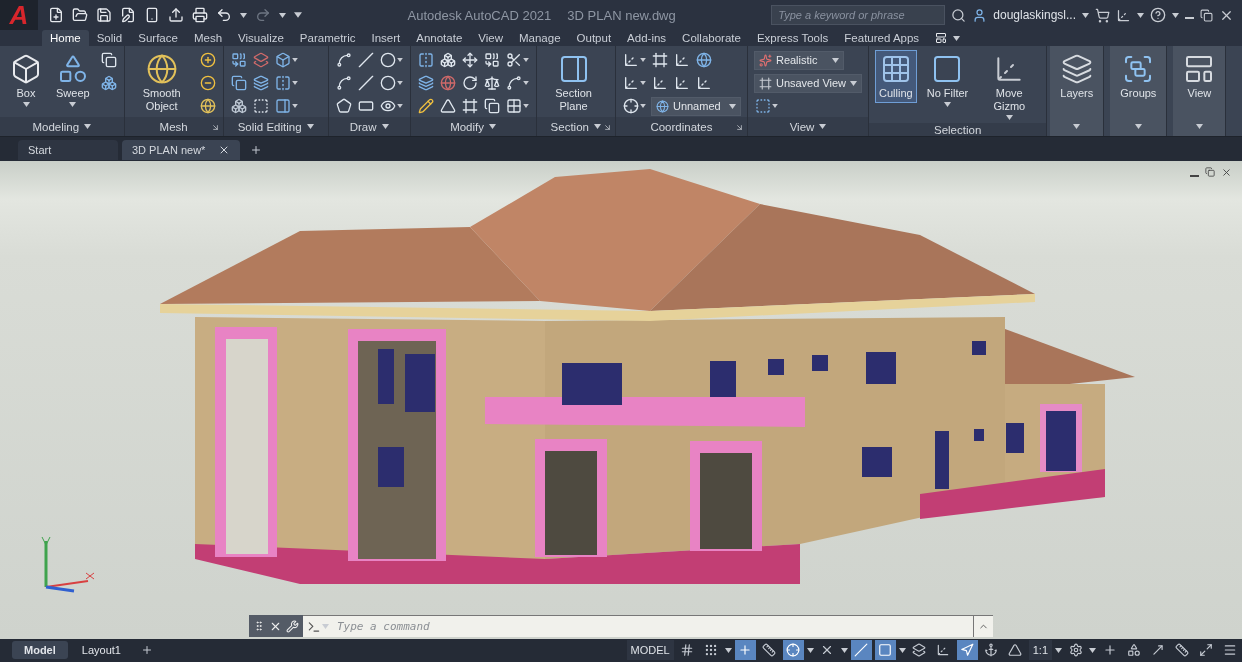  Describe the element at coordinates (19, 15) in the screenshot. I see `app-logo: A` at that location.